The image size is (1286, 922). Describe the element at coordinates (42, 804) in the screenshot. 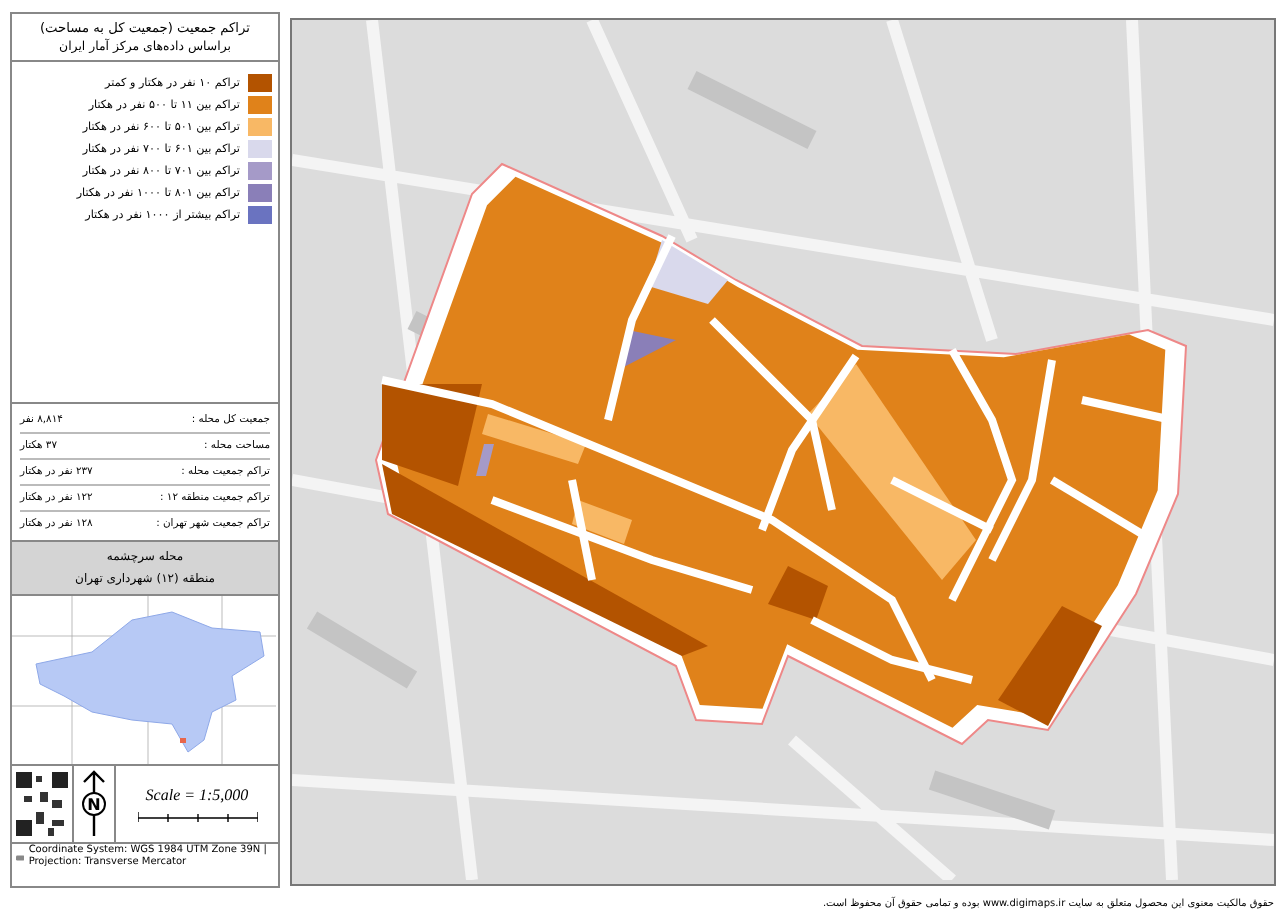

I see `qr-code-icon` at that location.